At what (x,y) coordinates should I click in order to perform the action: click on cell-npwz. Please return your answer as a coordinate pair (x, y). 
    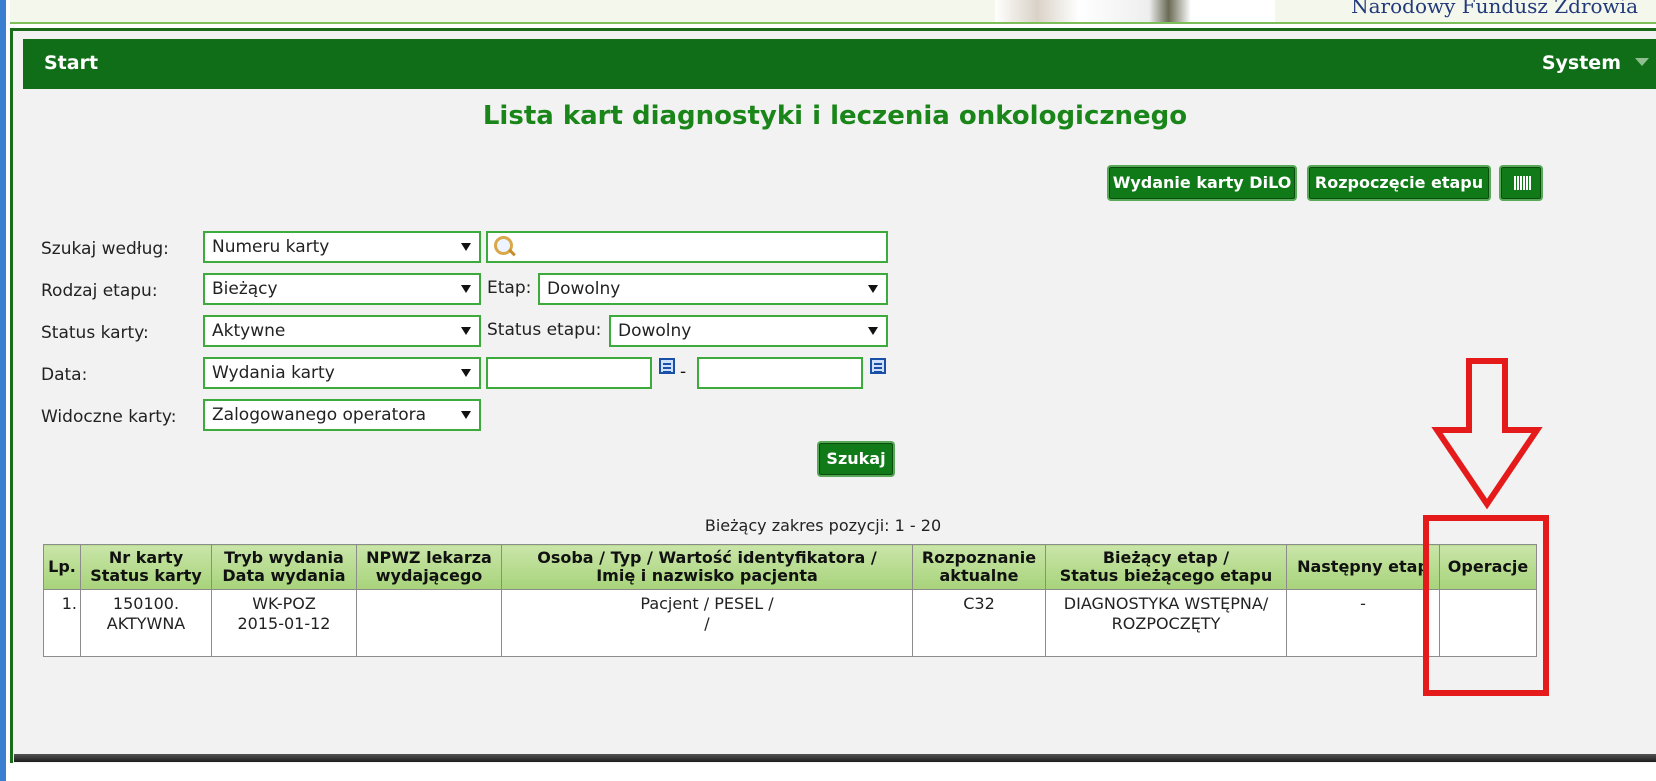
    Looking at the image, I should click on (429, 623).